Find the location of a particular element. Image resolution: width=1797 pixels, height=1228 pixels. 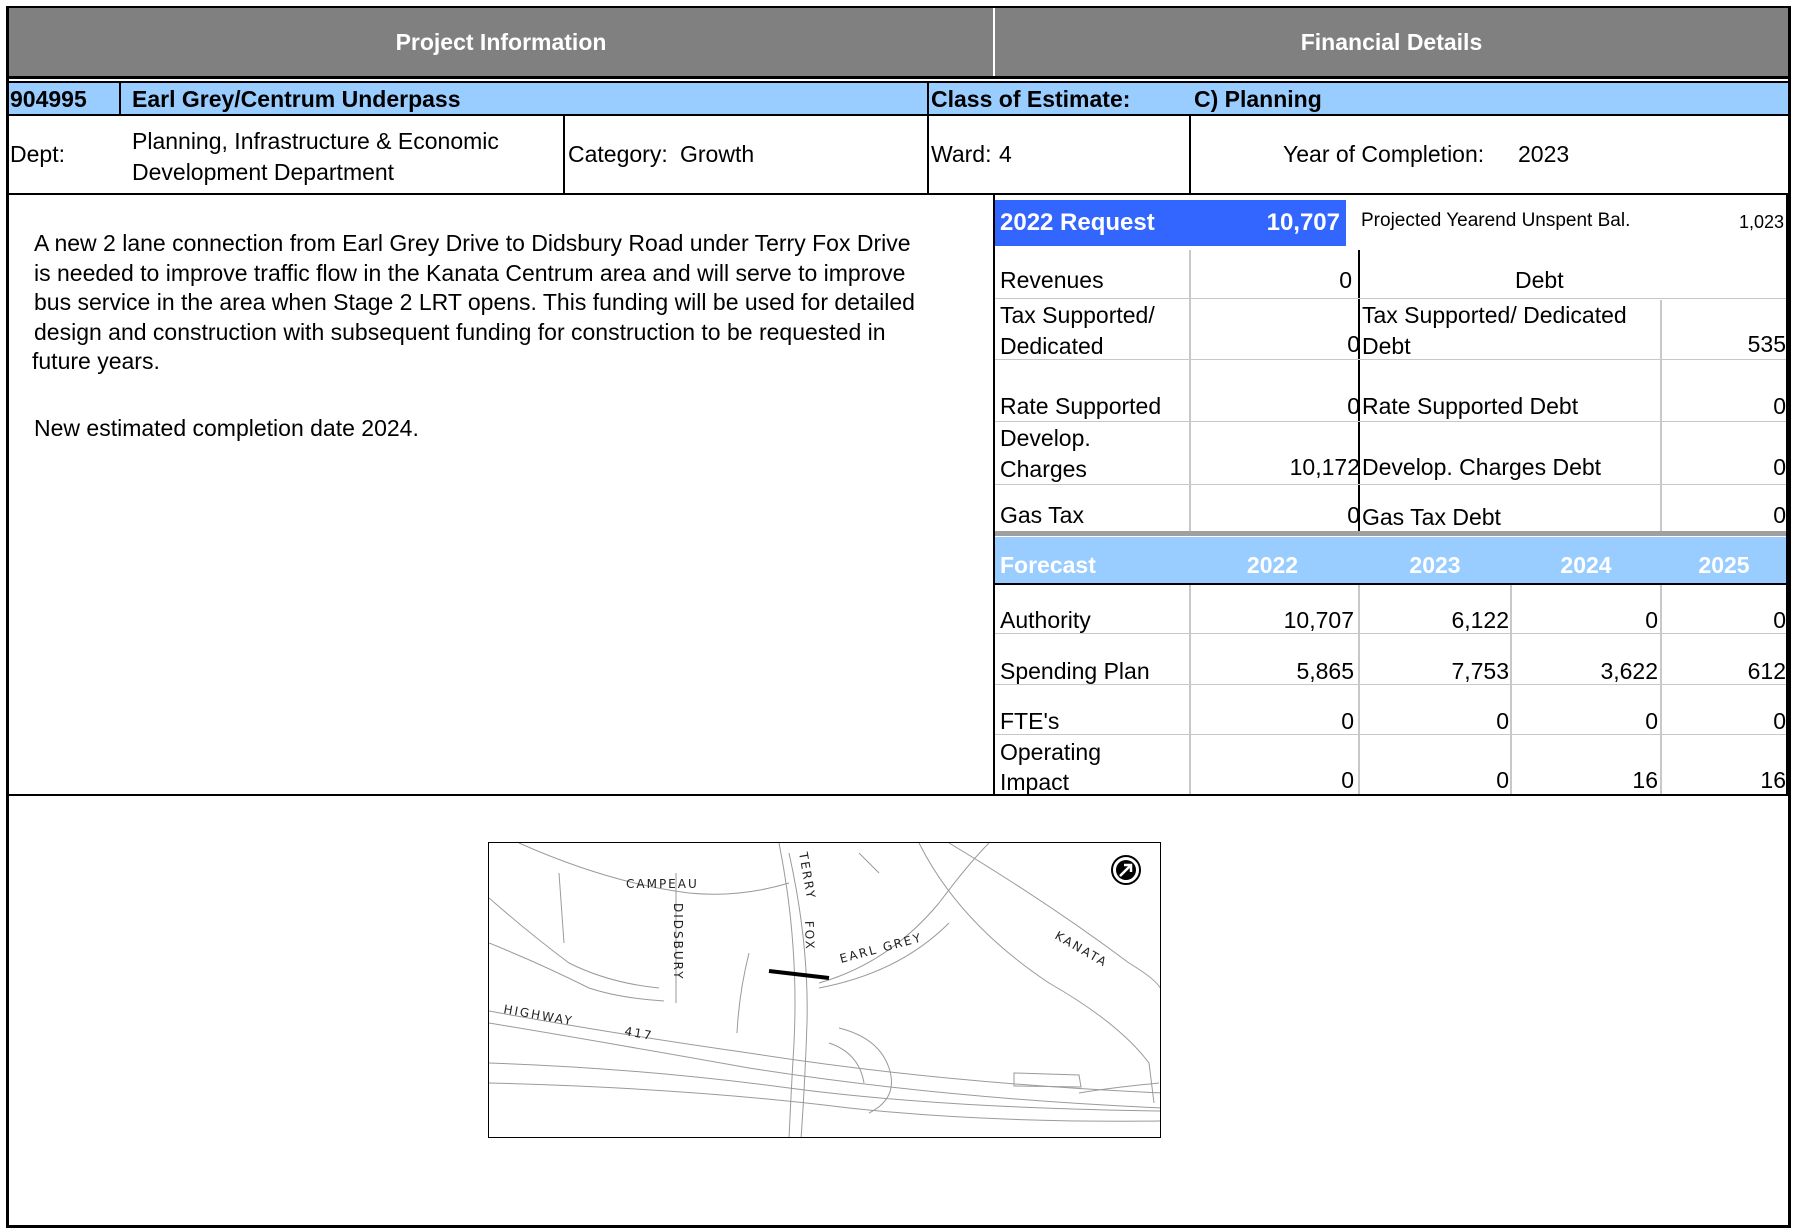

forecast-row-label: Spending Plan is located at coordinates (1075, 671).